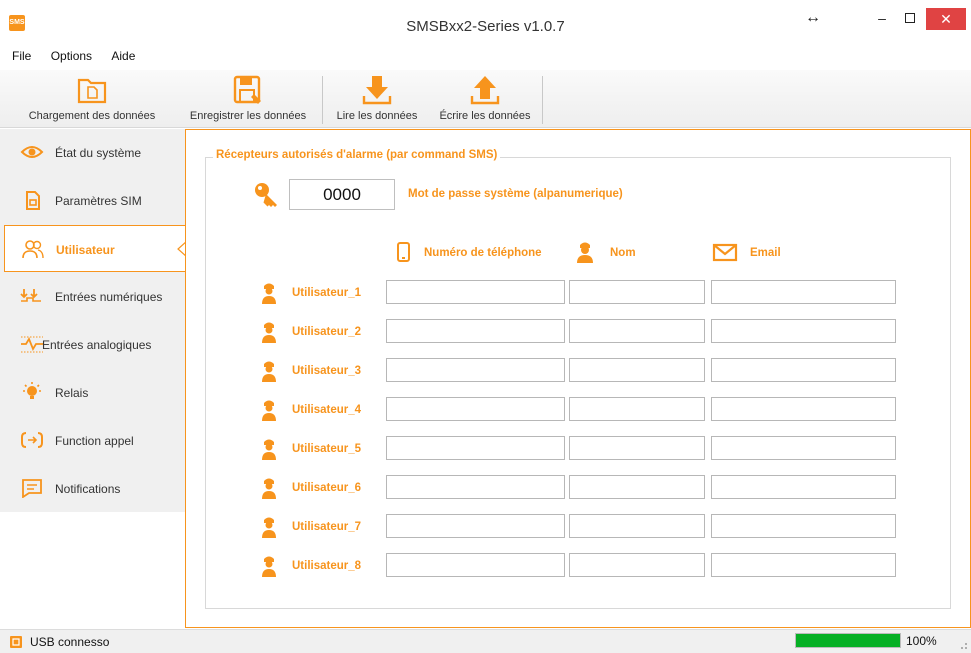  I want to click on user-label: Utilisateur_7, so click(327, 527).